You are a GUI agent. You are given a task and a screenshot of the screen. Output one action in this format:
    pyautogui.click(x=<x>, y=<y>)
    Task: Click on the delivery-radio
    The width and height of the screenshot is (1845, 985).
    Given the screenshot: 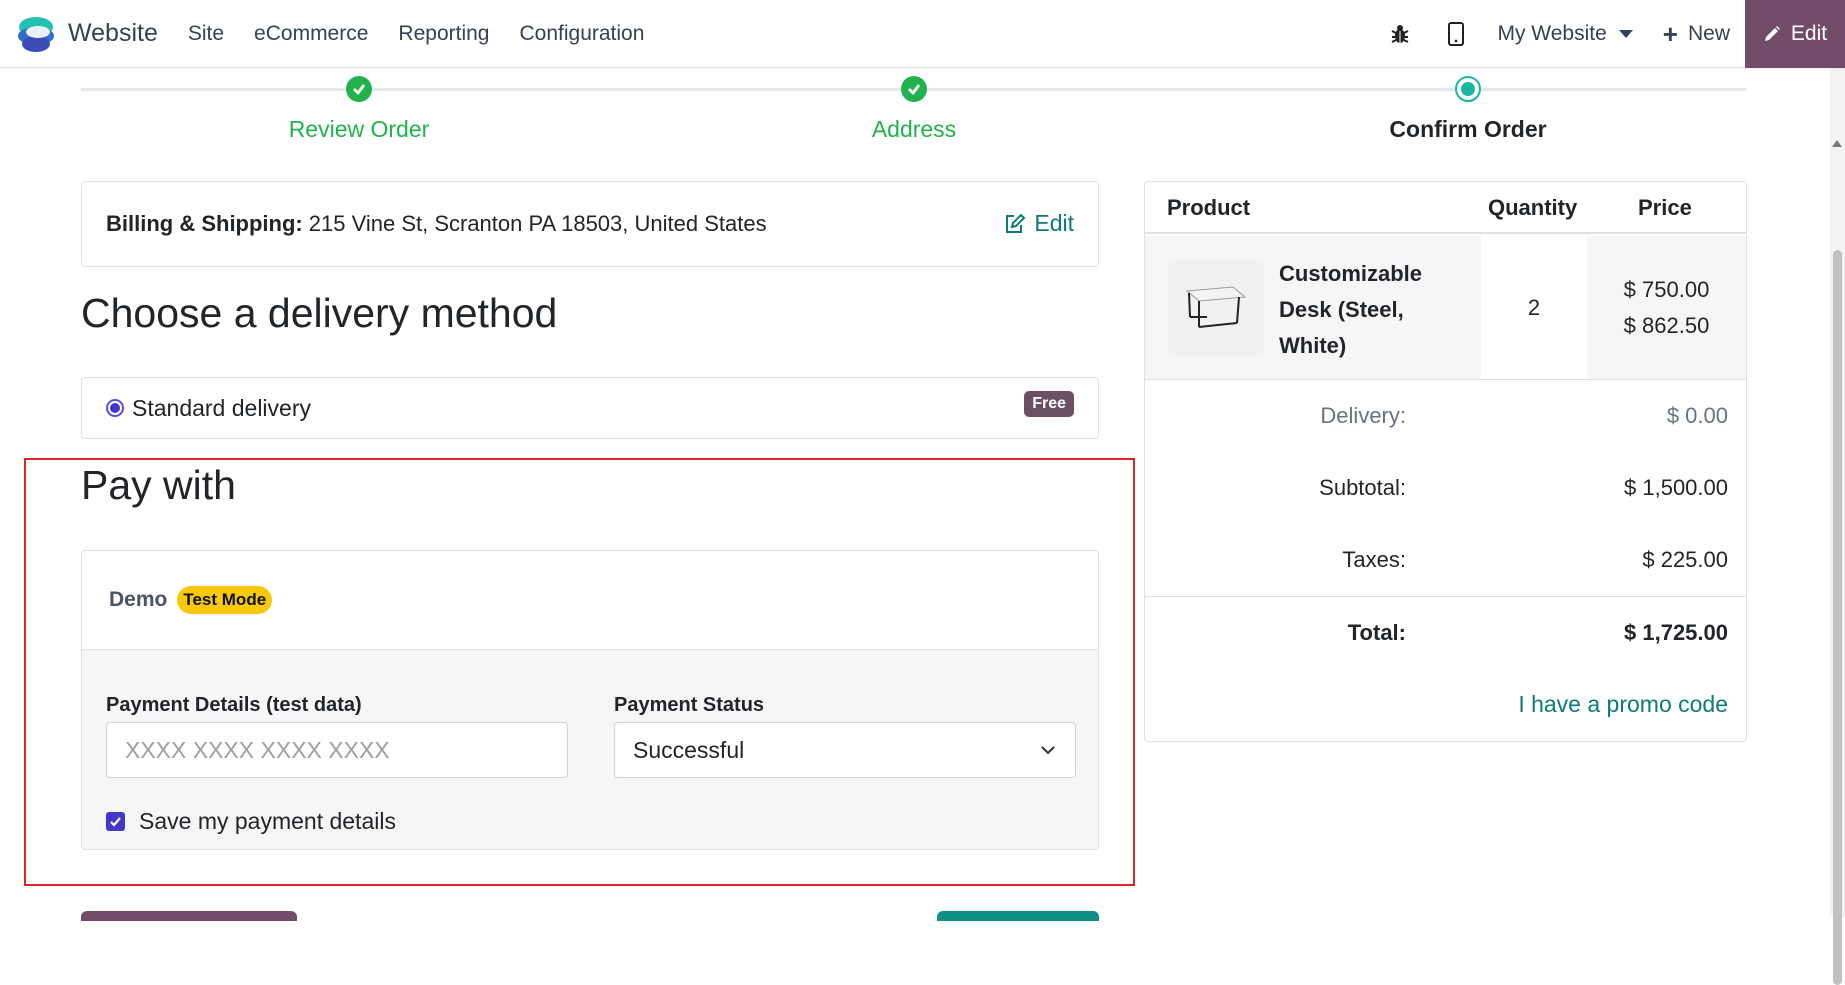 What is the action you would take?
    pyautogui.click(x=115, y=408)
    